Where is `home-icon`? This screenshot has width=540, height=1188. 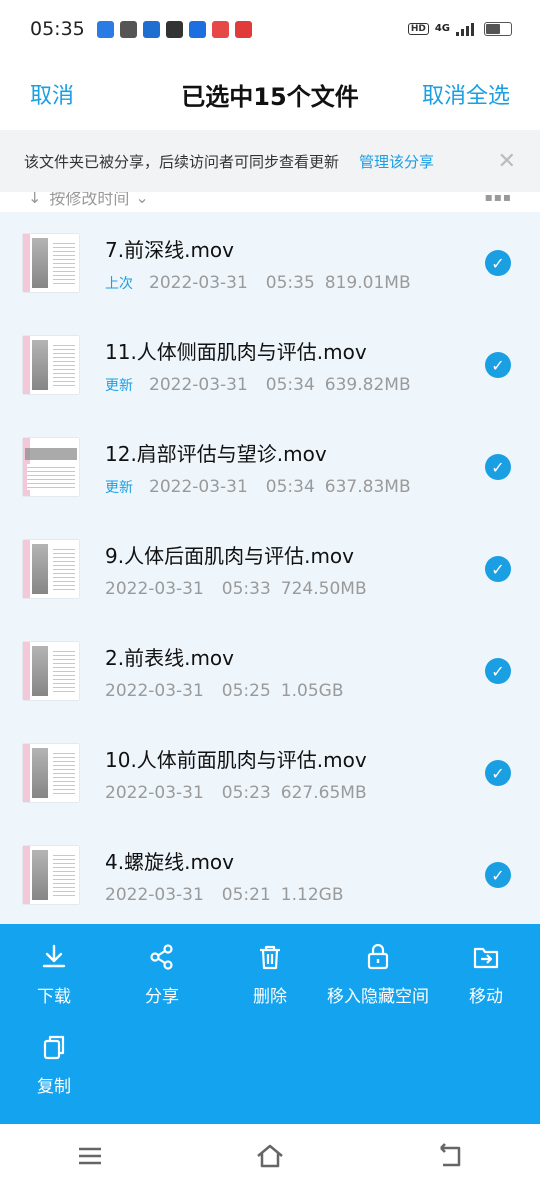
home-icon is located at coordinates (270, 1156).